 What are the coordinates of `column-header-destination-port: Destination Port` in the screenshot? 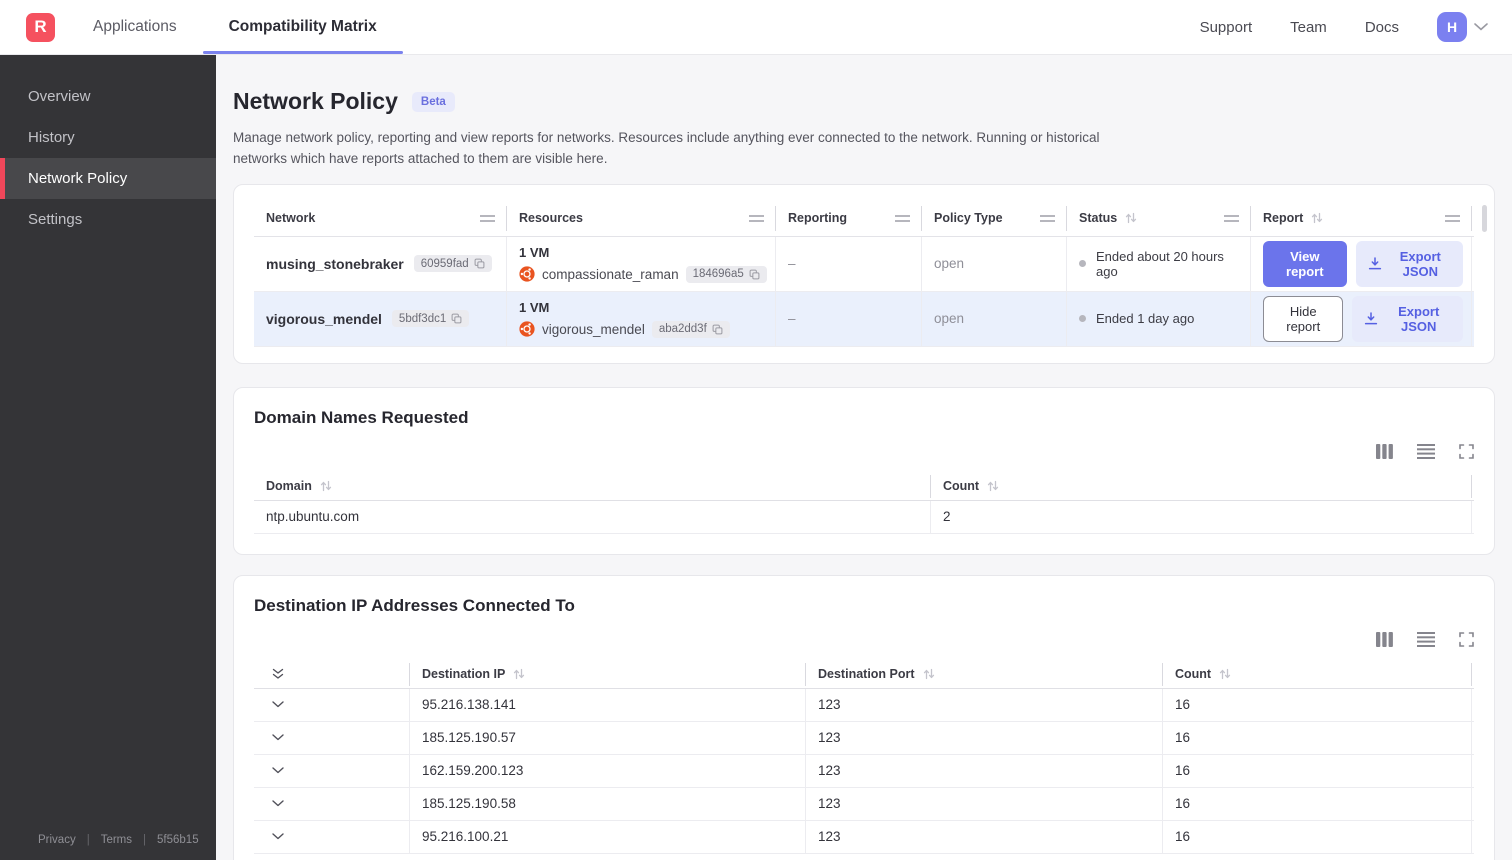 It's located at (984, 674).